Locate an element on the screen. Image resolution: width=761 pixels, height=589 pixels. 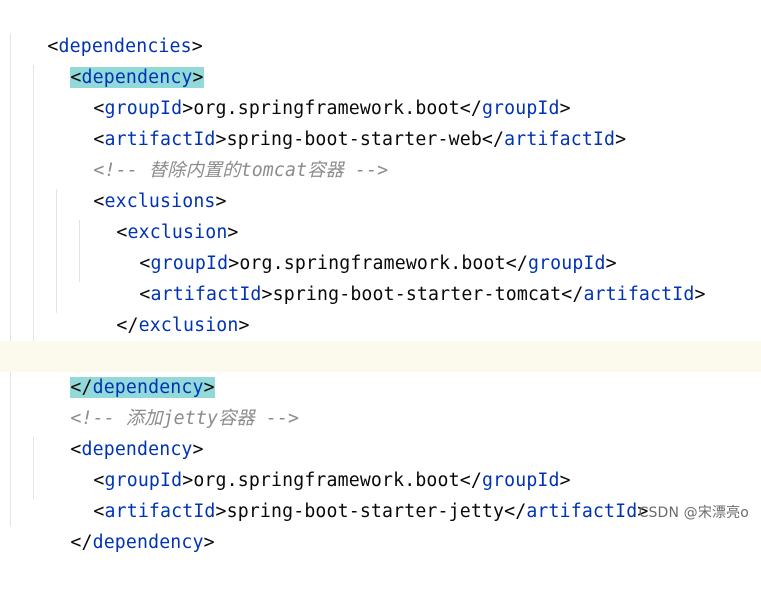
code-line: <exclusions> is located at coordinates (160, 201).